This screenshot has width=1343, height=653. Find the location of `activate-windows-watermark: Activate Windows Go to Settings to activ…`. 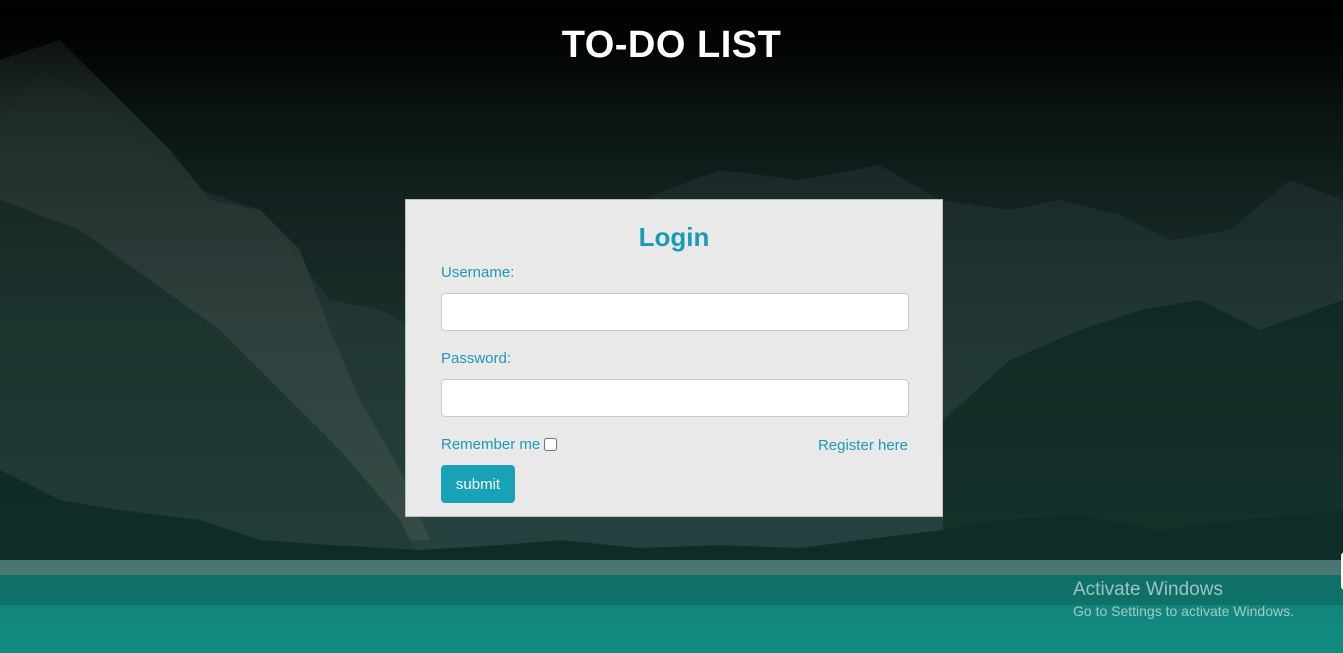

activate-windows-watermark: Activate Windows Go to Settings to activ… is located at coordinates (1183, 599).